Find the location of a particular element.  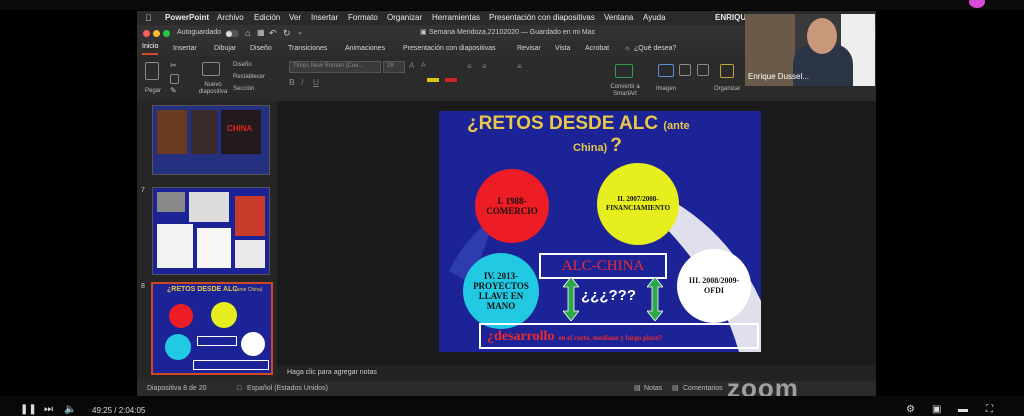

notes-toggle: Notas is located at coordinates (653, 388).